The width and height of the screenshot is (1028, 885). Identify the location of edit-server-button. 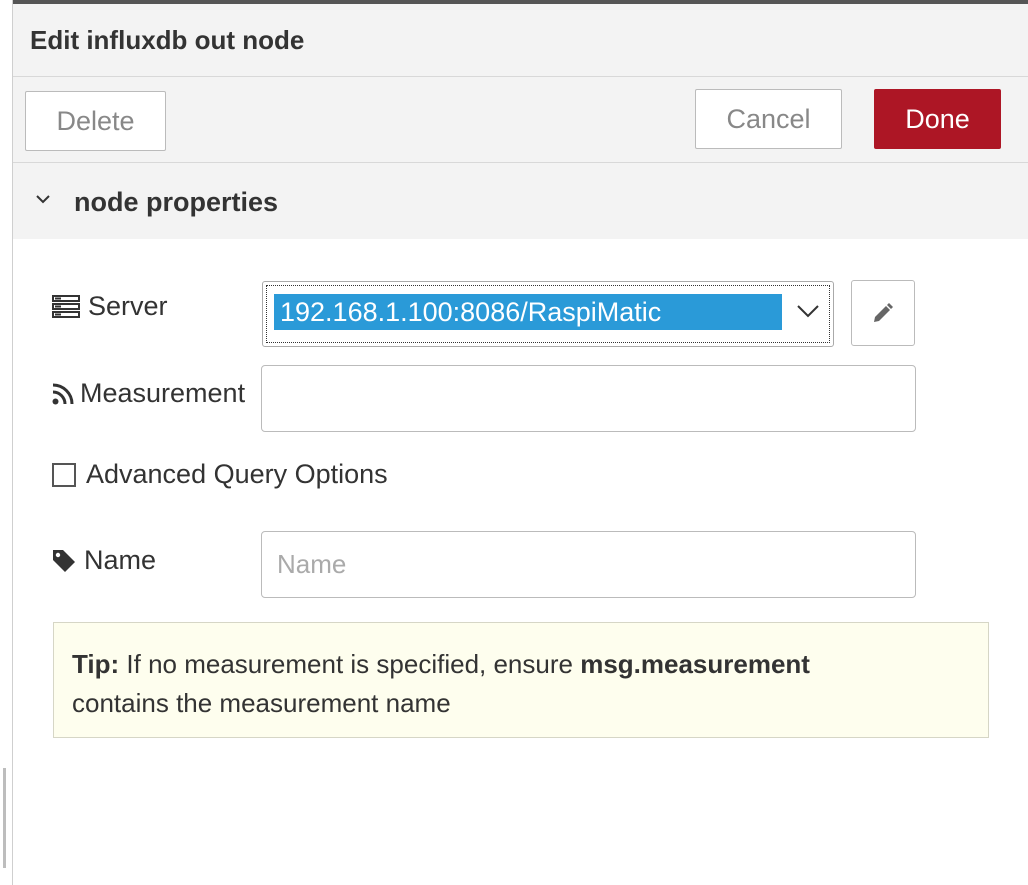
(883, 313).